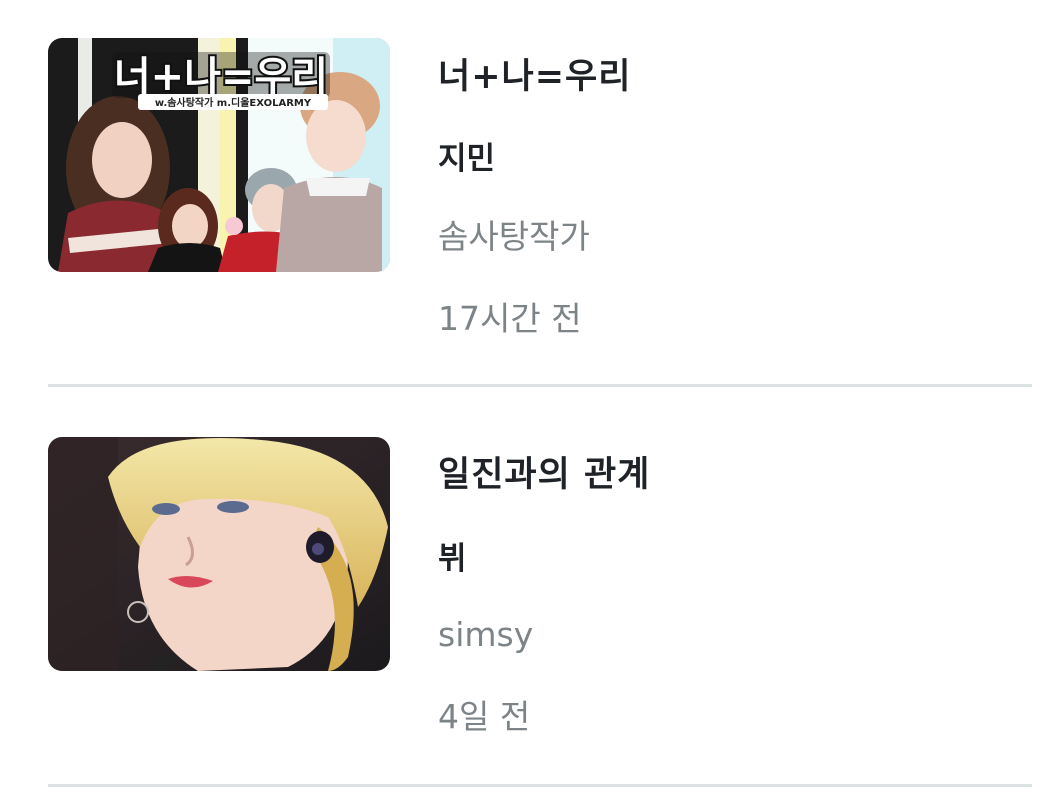 Image resolution: width=1051 pixels, height=796 pixels. What do you see at coordinates (452, 559) in the screenshot?
I see `story-character: 뷔` at bounding box center [452, 559].